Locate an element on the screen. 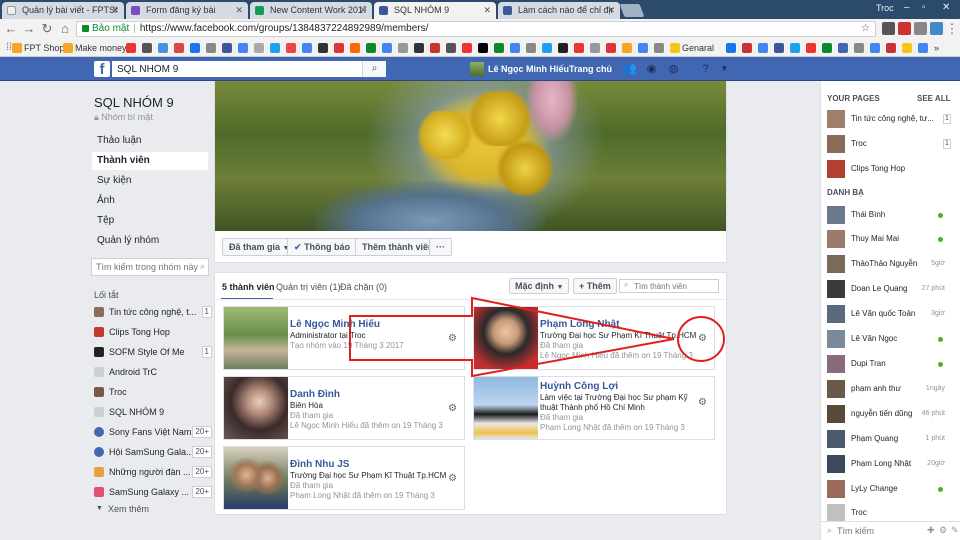  new-group-icon: ✚ is located at coordinates (931, 530).